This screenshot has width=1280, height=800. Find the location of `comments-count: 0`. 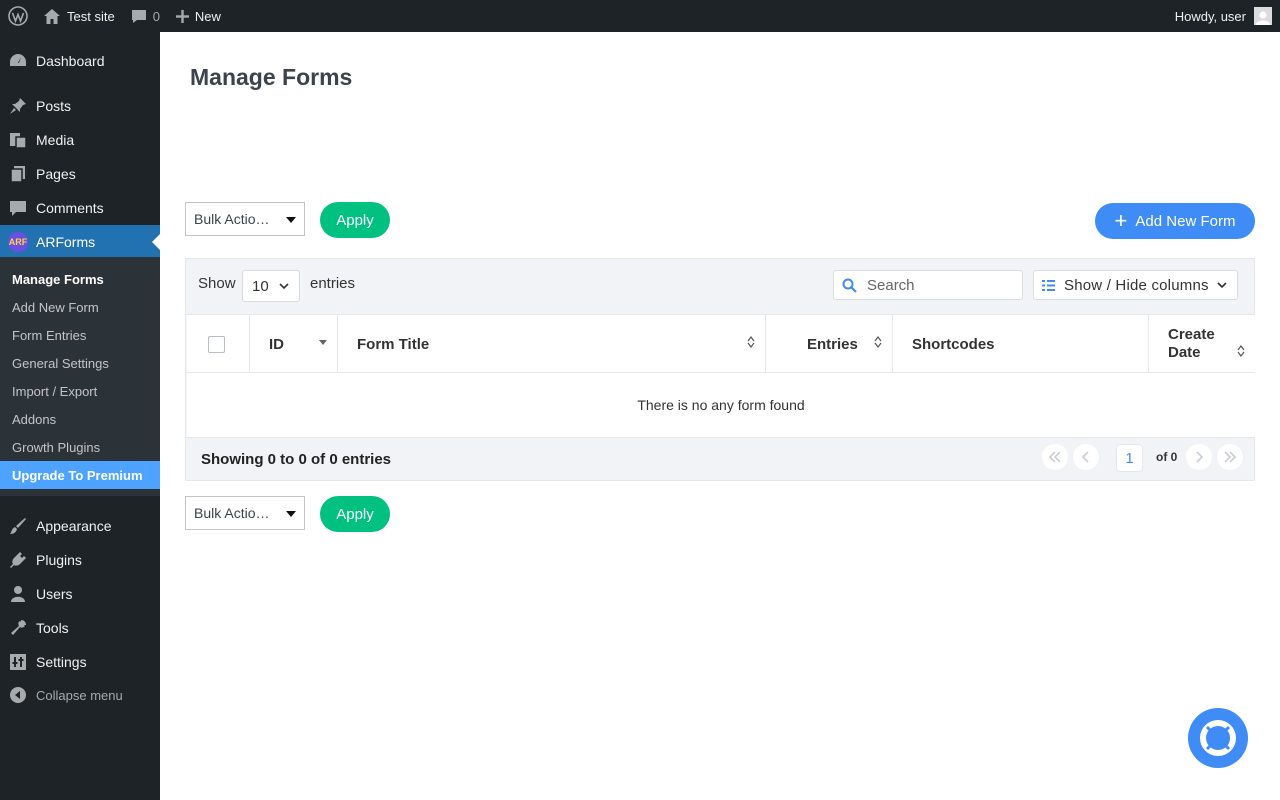

comments-count: 0 is located at coordinates (156, 16).